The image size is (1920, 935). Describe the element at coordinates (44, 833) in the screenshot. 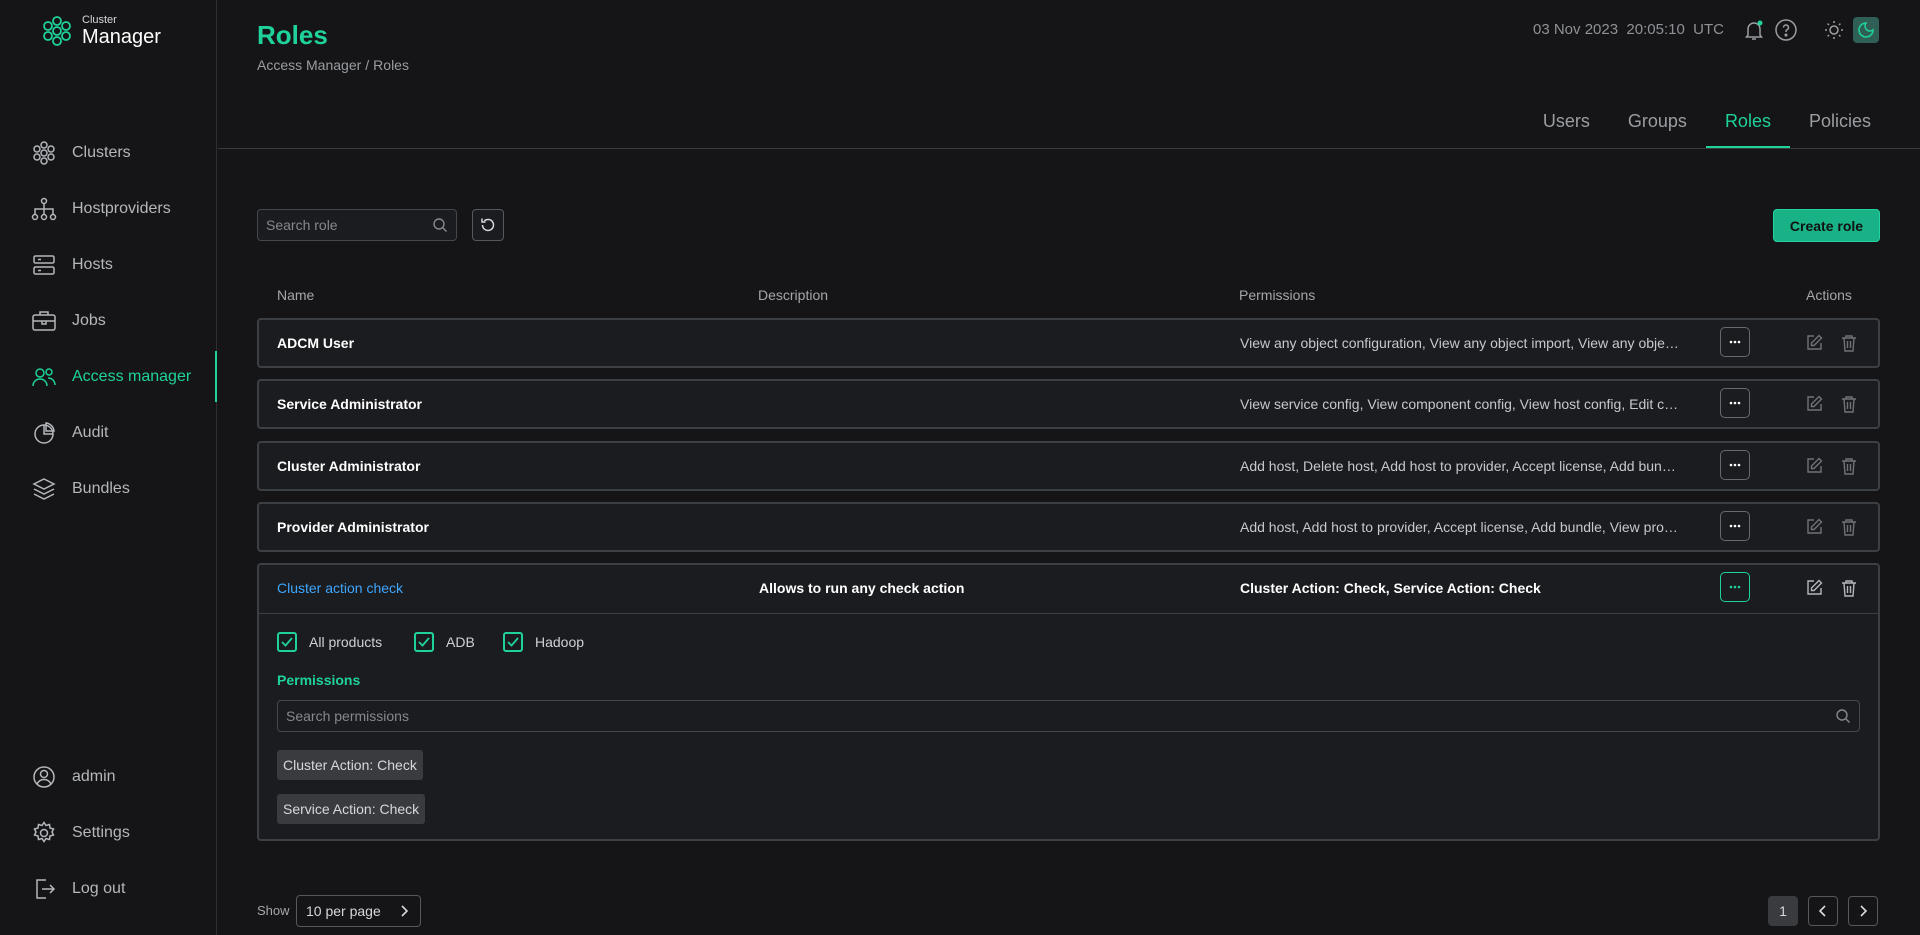

I see `gear-icon` at that location.